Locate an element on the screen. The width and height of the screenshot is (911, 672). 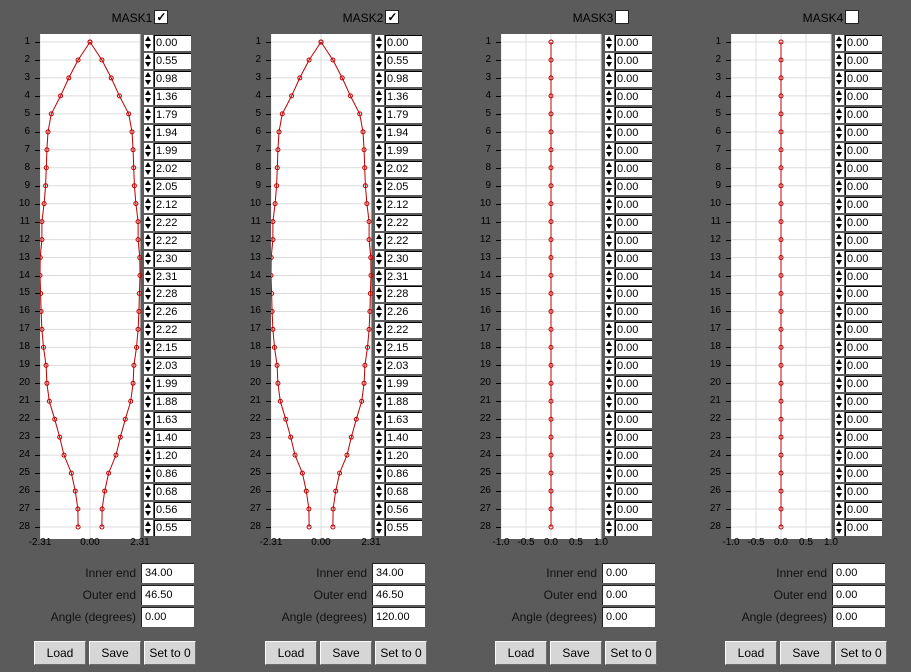
value-field: 2.26 is located at coordinates (403, 312).